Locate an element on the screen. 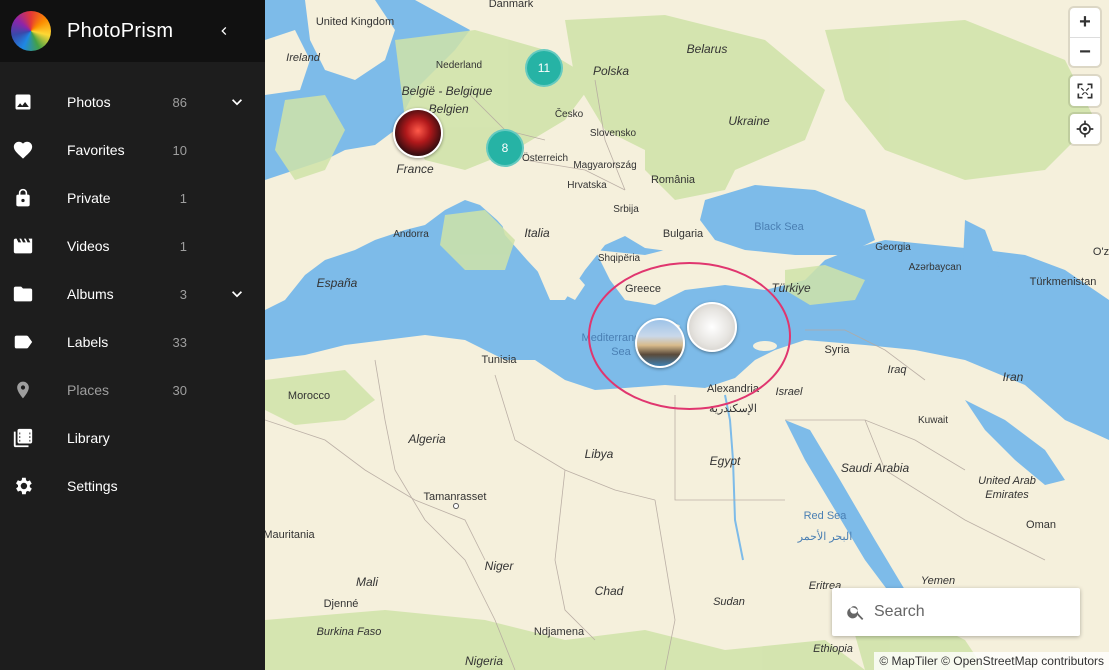 The image size is (1109, 670). map-label: Nederland is located at coordinates (459, 65).